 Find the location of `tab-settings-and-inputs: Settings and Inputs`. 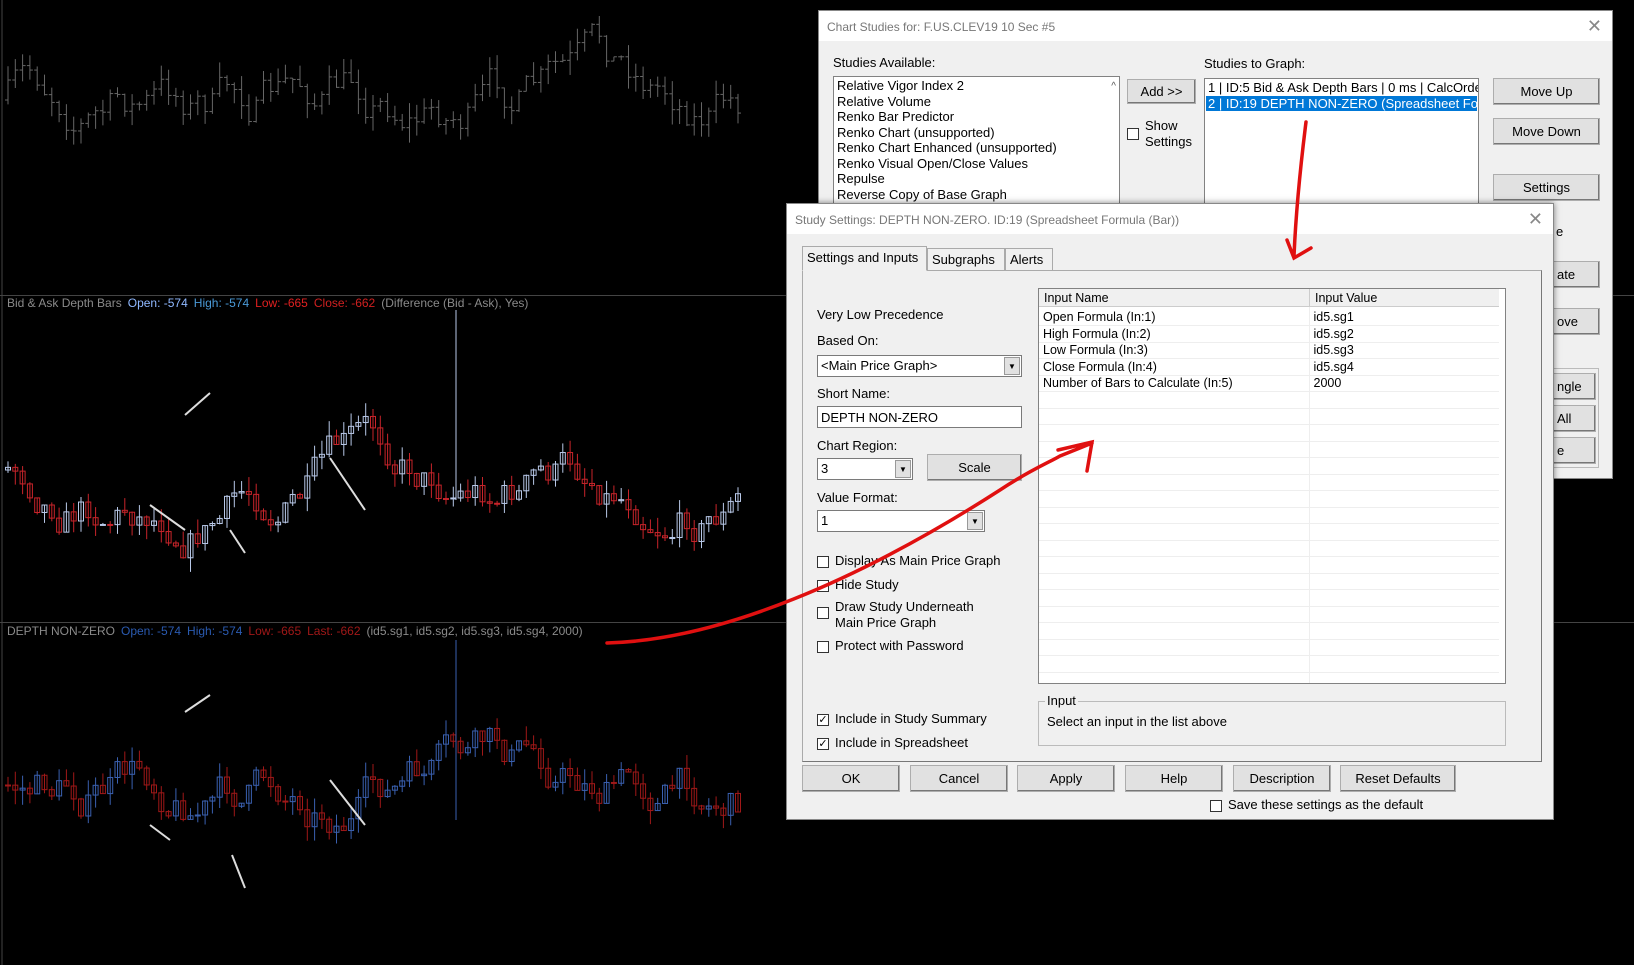

tab-settings-and-inputs: Settings and Inputs is located at coordinates (864, 258).